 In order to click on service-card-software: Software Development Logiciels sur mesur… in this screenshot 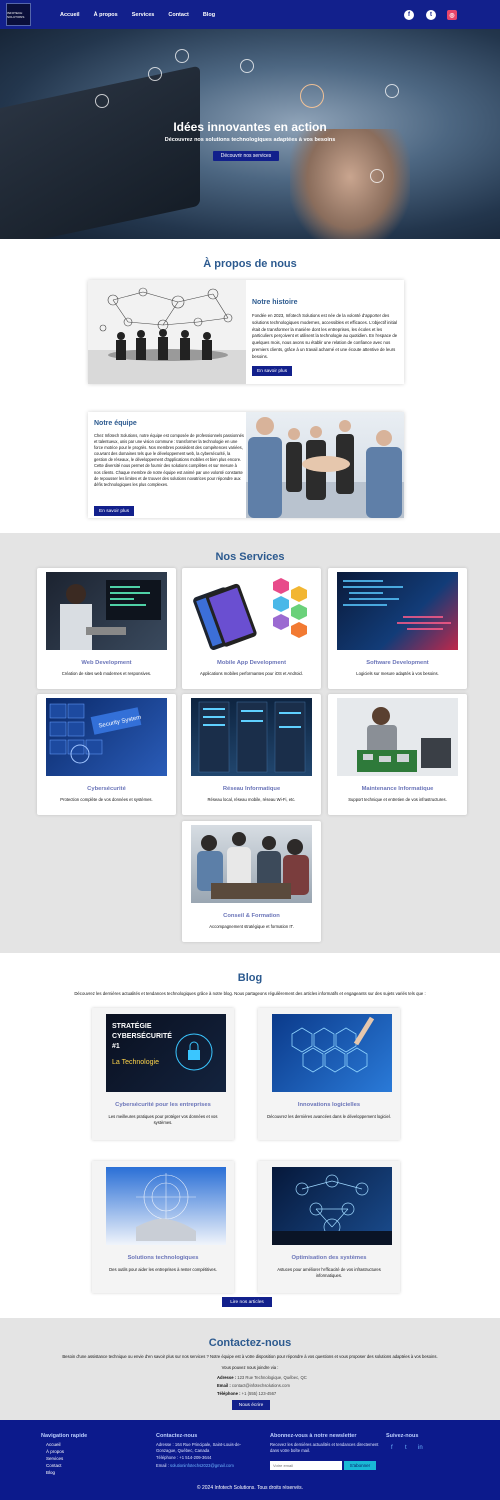, I will do `click(397, 628)`.